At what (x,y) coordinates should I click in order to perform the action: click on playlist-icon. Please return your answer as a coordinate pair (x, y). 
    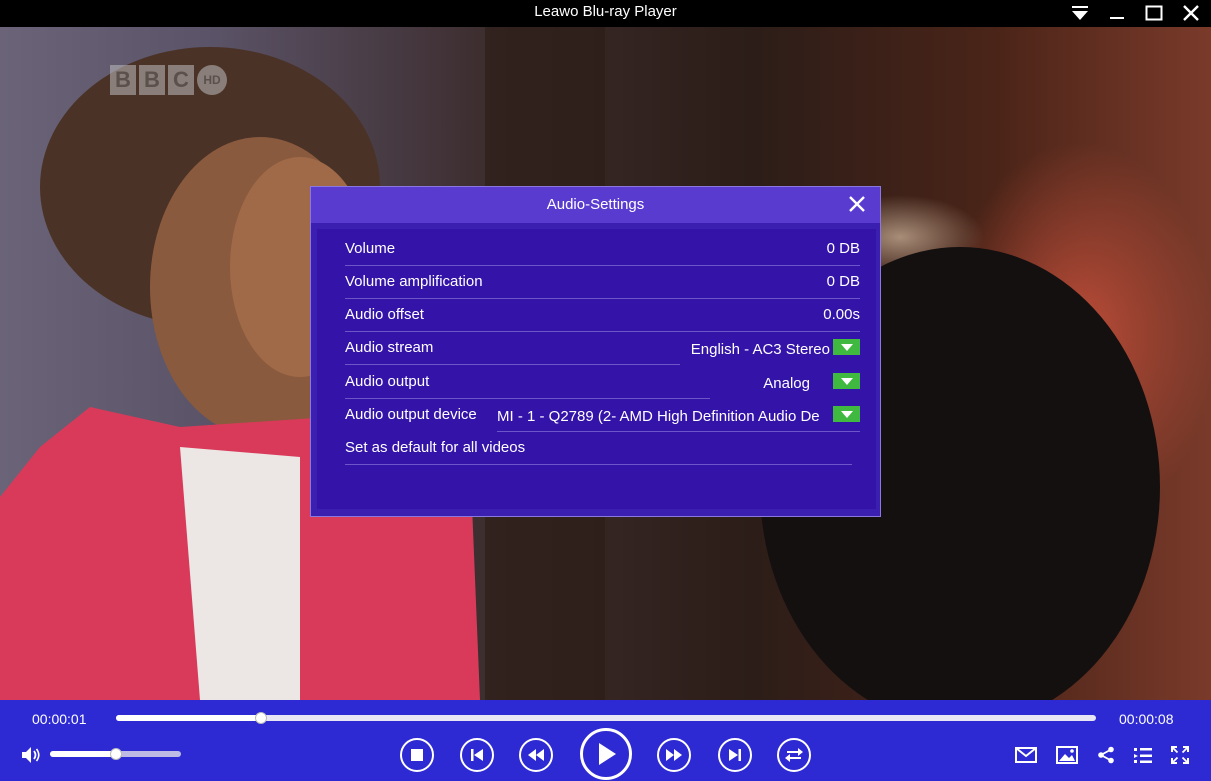
    Looking at the image, I should click on (1143, 755).